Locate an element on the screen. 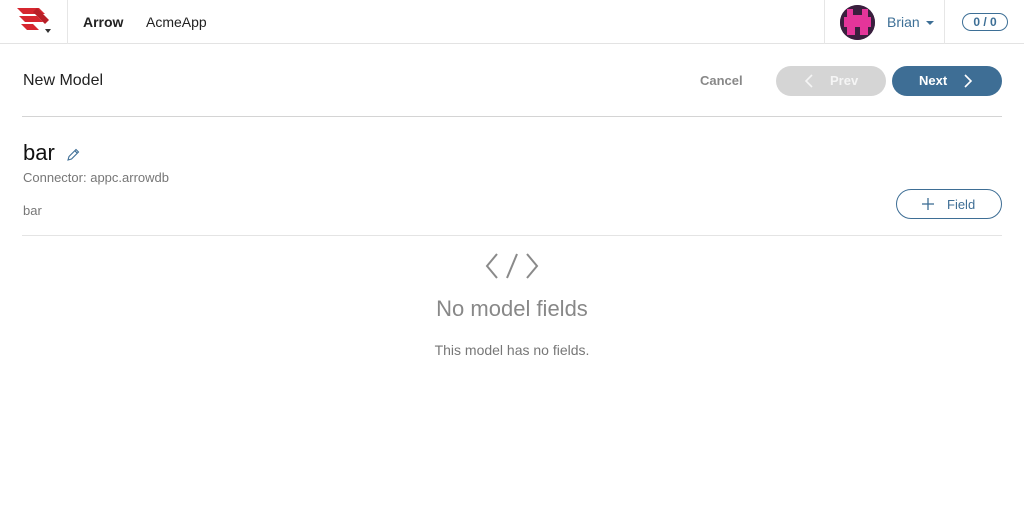 The width and height of the screenshot is (1024, 515). notification-counter: 0 / 0 is located at coordinates (985, 22).